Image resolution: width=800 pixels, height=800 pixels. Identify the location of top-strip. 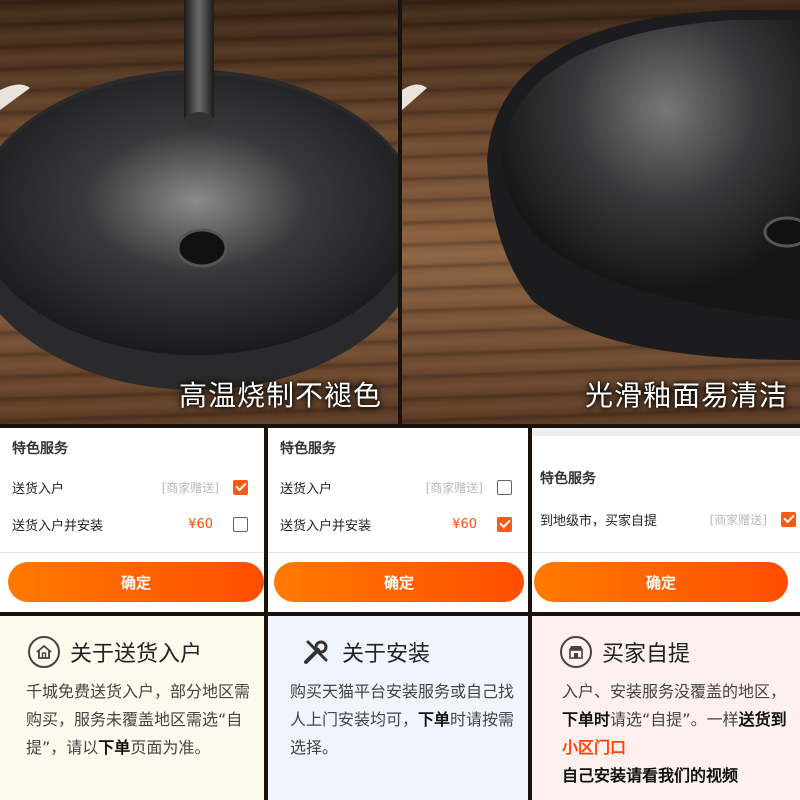
(666, 432).